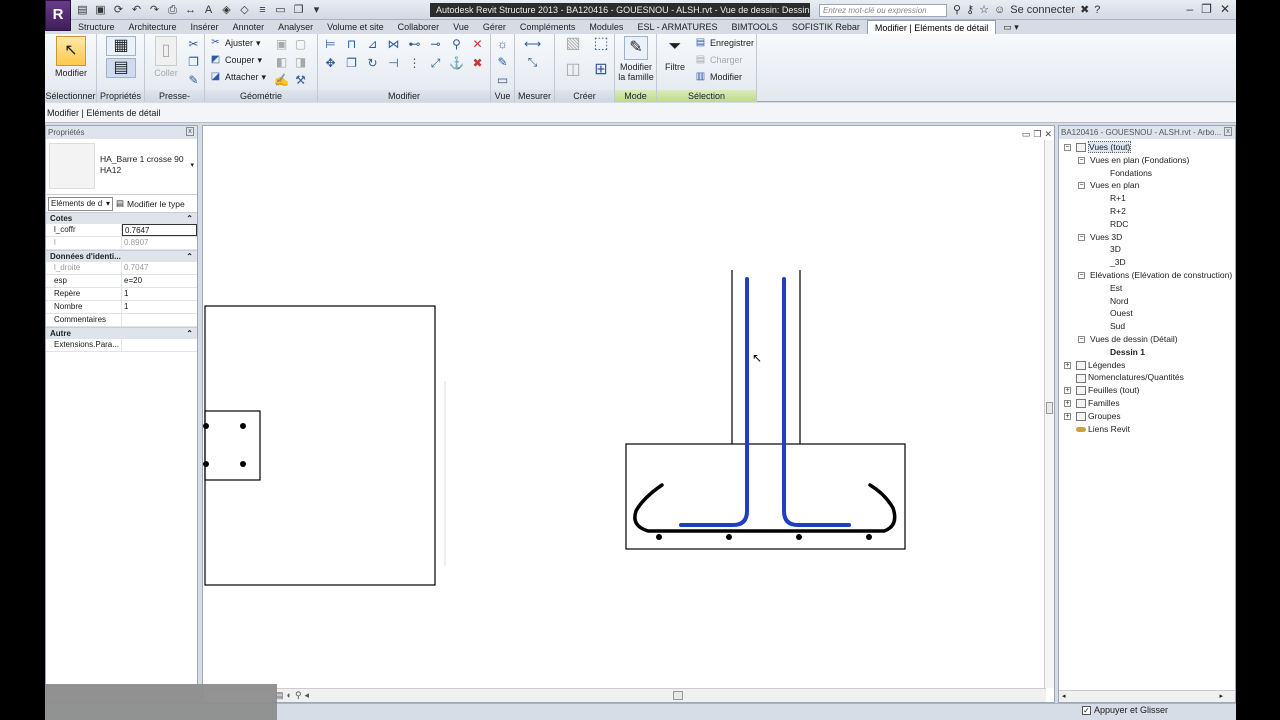  Describe the element at coordinates (71, 57) in the screenshot. I see `modify-button: ↖ Modifier` at that location.